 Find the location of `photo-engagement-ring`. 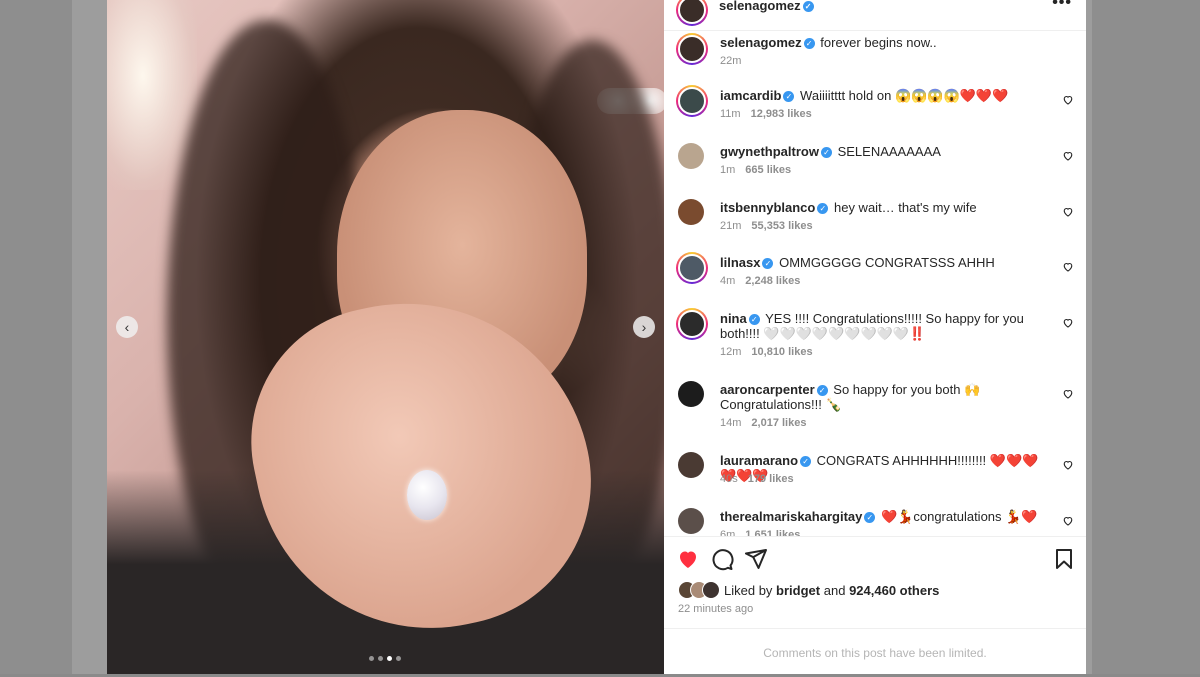

photo-engagement-ring is located at coordinates (427, 495).